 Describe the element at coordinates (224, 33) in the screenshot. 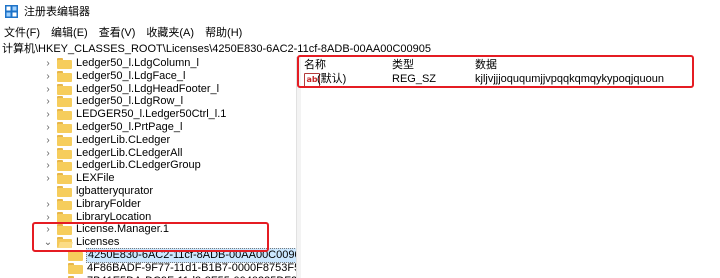

I see `menu-help: 帮助(H)` at that location.